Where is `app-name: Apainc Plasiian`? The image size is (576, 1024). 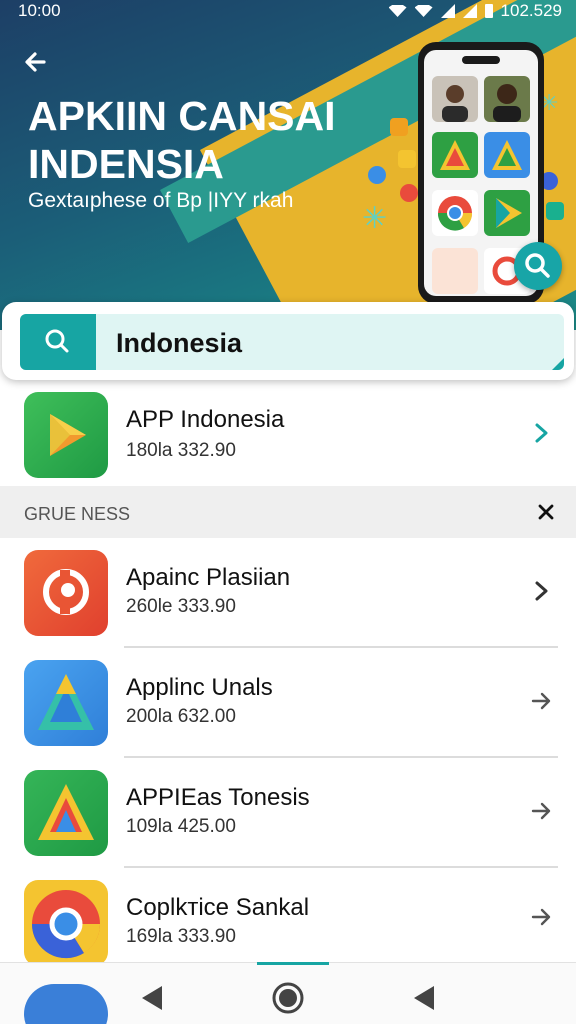 app-name: Apainc Plasiian is located at coordinates (208, 577).